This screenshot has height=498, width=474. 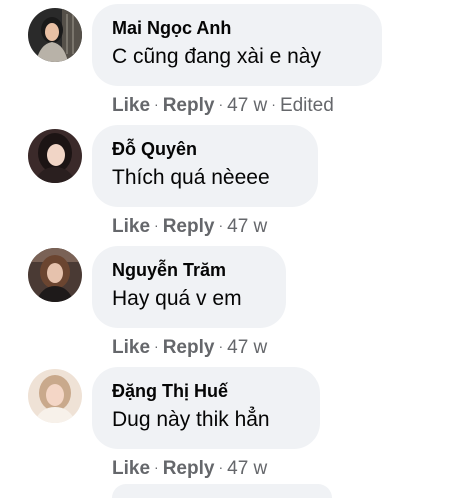 What do you see at coordinates (191, 177) in the screenshot?
I see `comment-text: Thích quá nèeee` at bounding box center [191, 177].